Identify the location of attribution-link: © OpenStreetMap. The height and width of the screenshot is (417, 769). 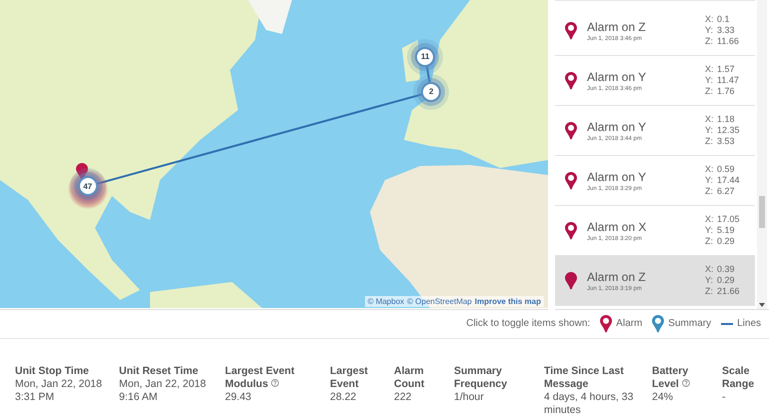
(439, 301).